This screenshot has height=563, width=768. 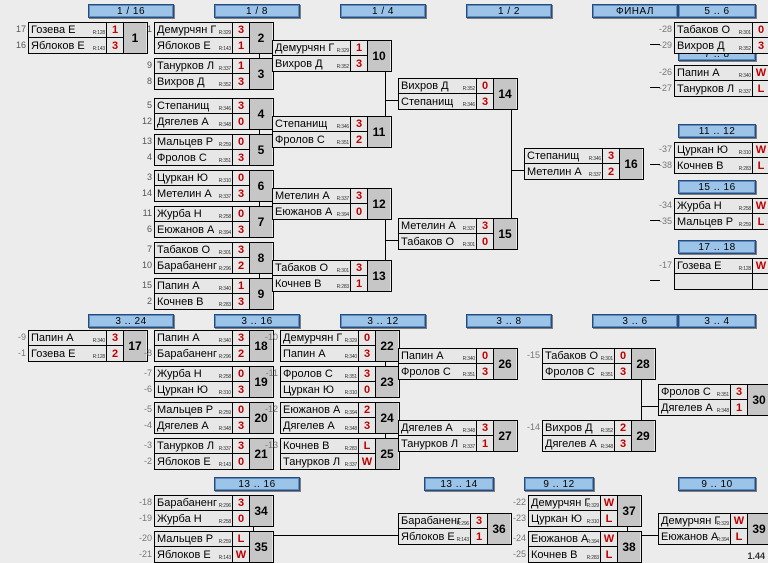 I want to click on match-24: -12 Еюжанов А R:394 2 Дягелев А R:348 3 24, so click(x=332, y=418).